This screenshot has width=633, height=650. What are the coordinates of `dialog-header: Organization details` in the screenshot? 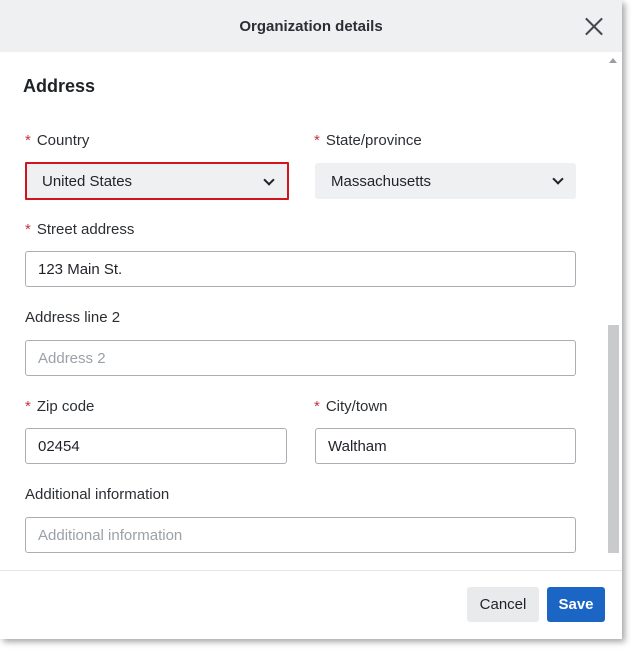 It's located at (311, 26).